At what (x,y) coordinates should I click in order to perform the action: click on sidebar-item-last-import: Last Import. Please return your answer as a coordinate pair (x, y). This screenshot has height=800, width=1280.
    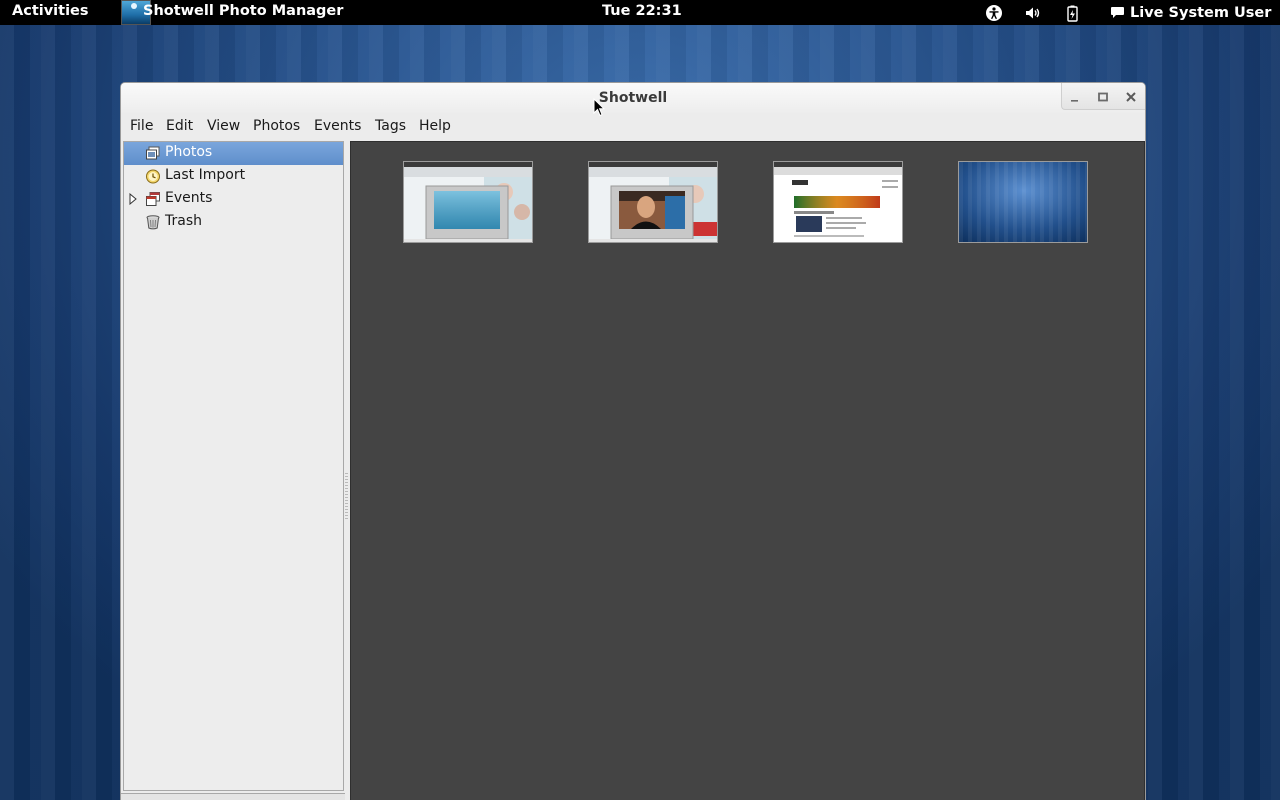
    Looking at the image, I should click on (233, 176).